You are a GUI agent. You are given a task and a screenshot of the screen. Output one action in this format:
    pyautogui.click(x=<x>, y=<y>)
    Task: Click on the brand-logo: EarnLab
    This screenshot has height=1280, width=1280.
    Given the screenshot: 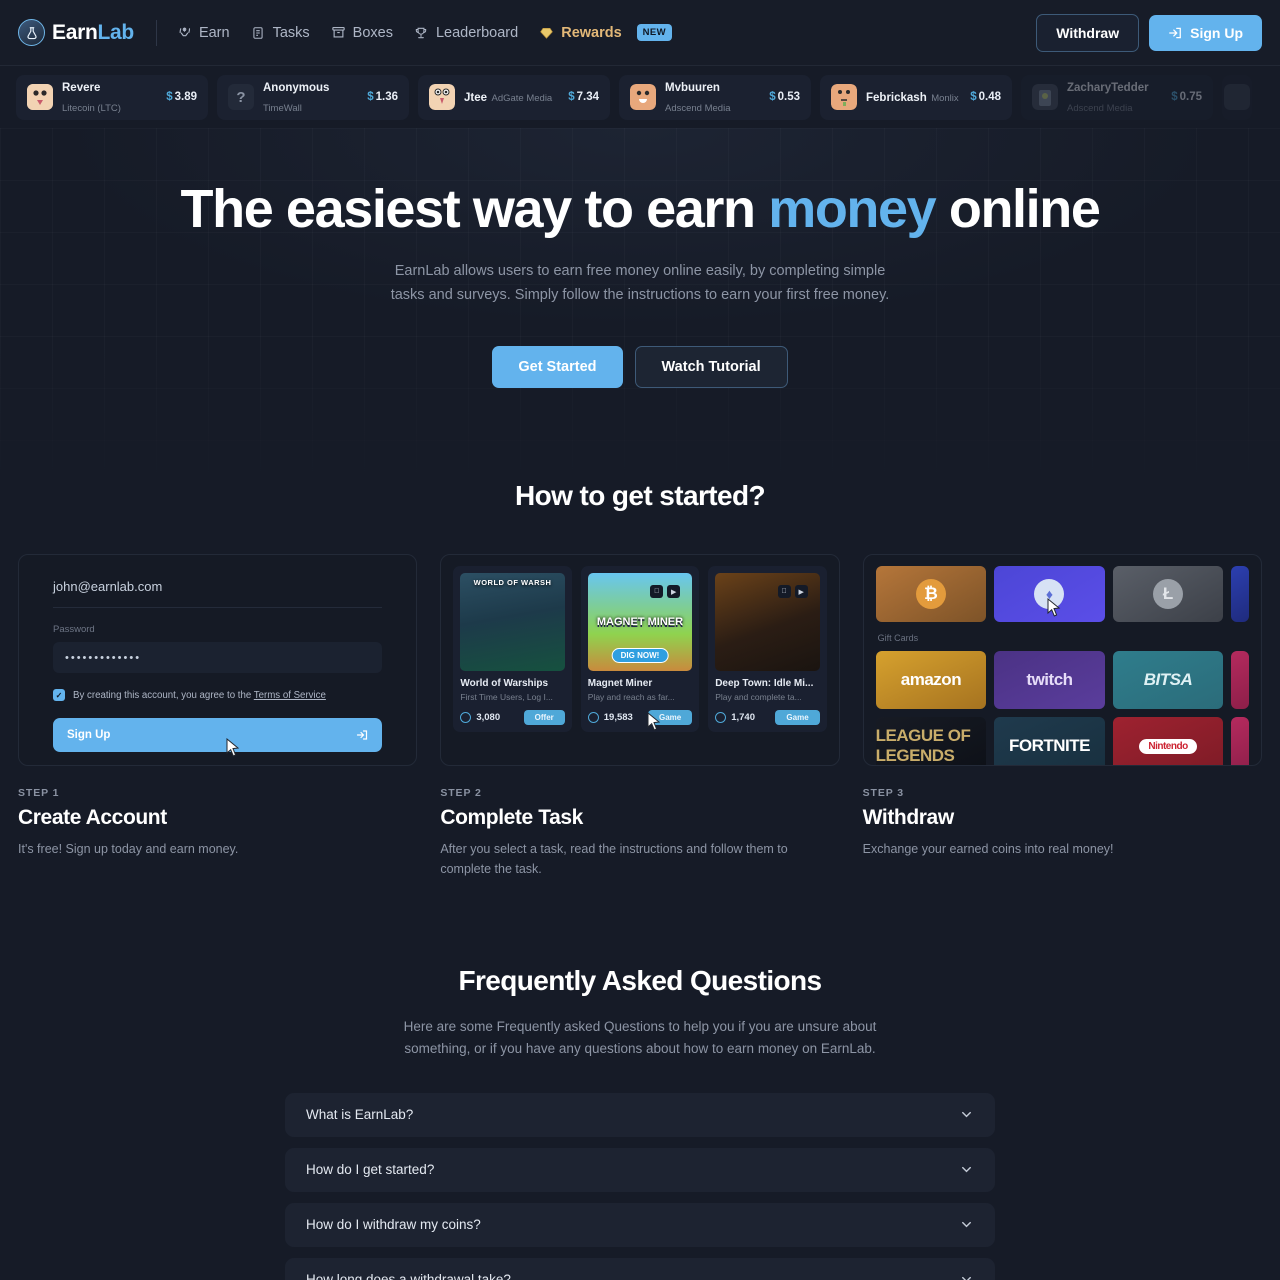 What is the action you would take?
    pyautogui.click(x=76, y=32)
    